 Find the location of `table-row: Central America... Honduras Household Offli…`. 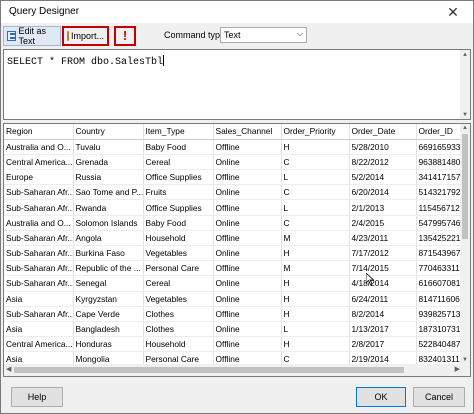

table-row: Central America... Honduras Household Offli… is located at coordinates (233, 344).